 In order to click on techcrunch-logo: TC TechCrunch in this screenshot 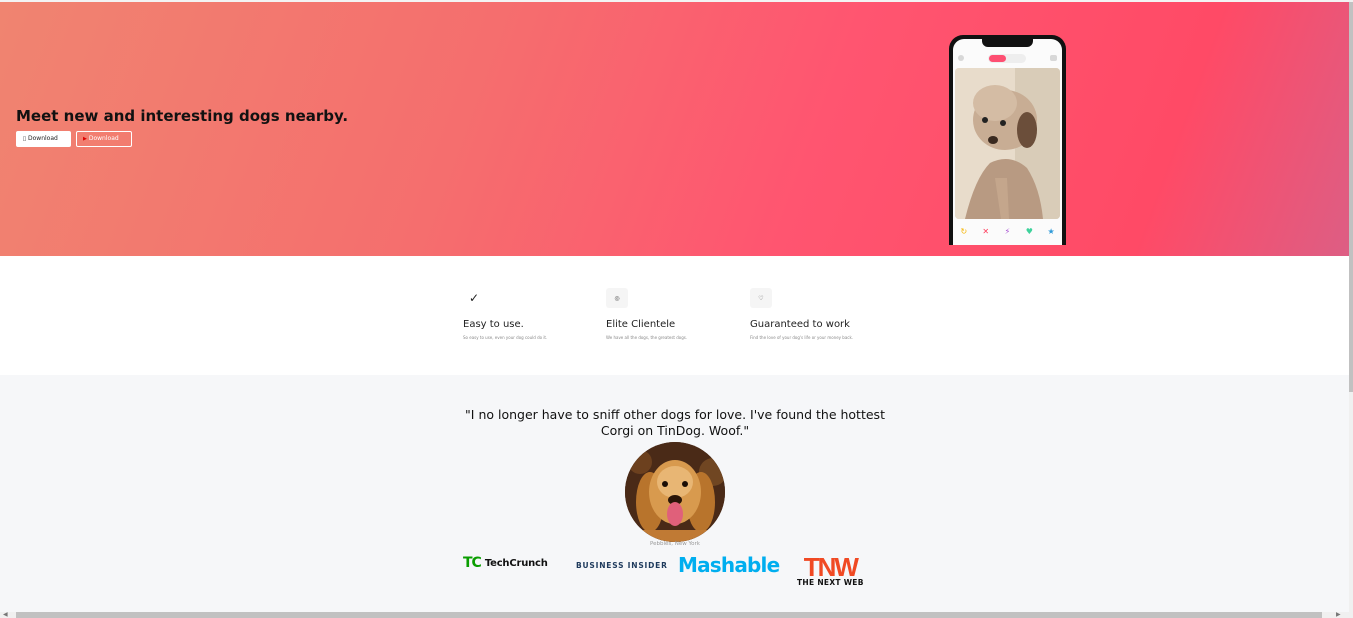, I will do `click(505, 563)`.